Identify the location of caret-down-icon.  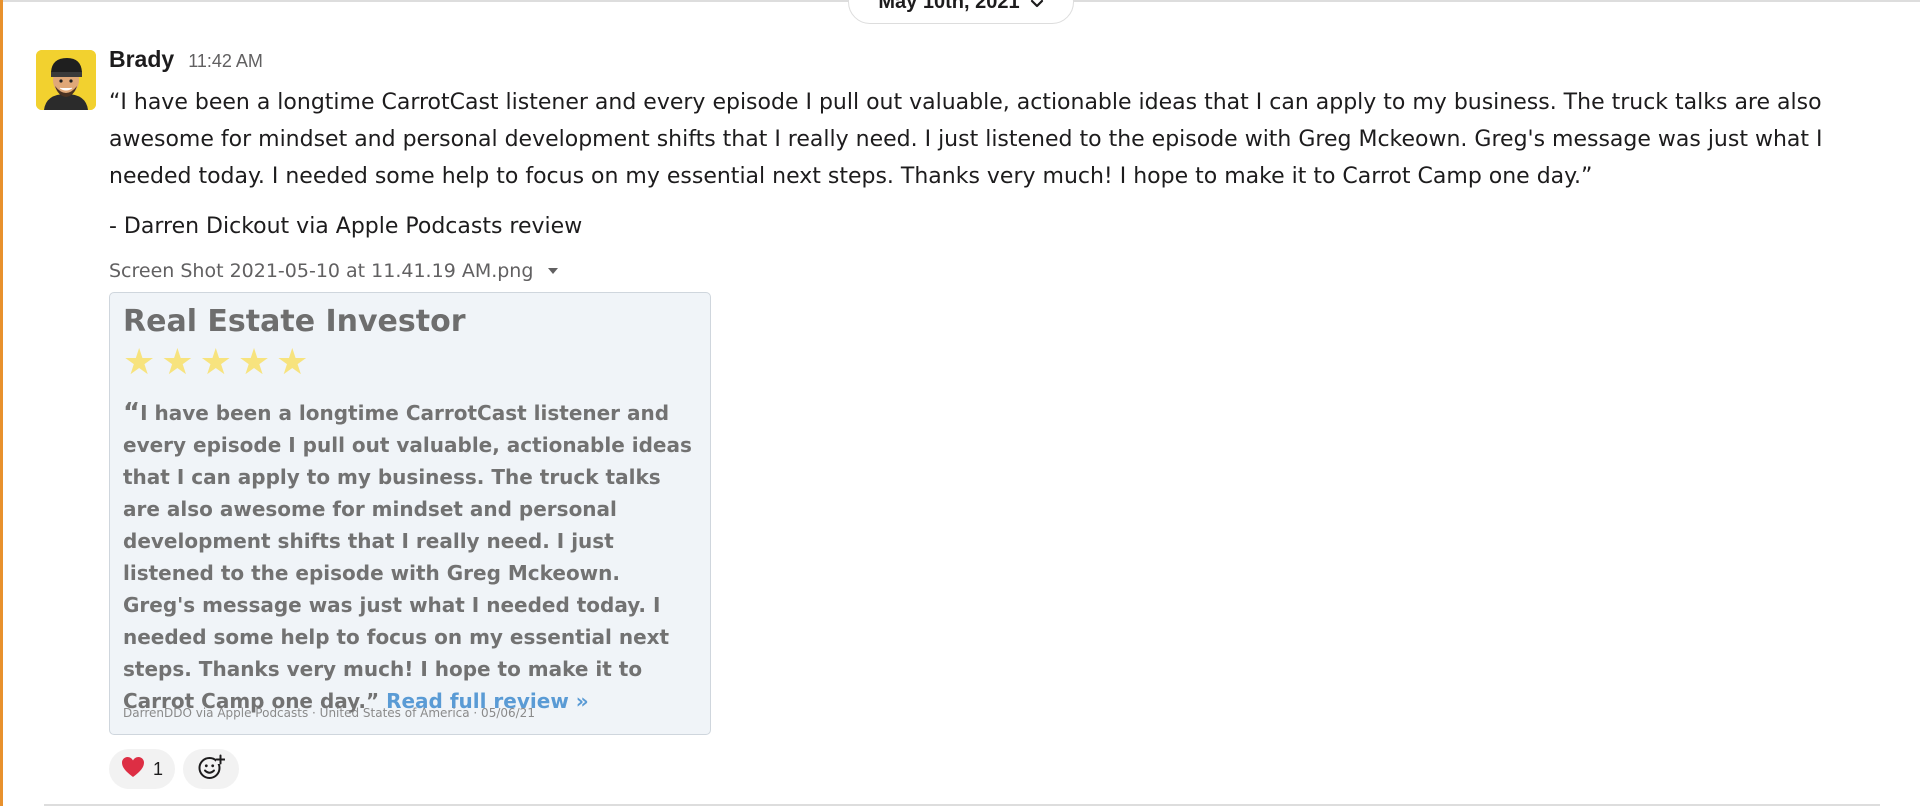
(553, 271).